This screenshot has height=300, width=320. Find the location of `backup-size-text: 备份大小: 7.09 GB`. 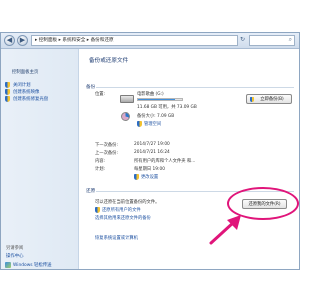

backup-size-text: 备份大小: 7.09 GB is located at coordinates (156, 116).